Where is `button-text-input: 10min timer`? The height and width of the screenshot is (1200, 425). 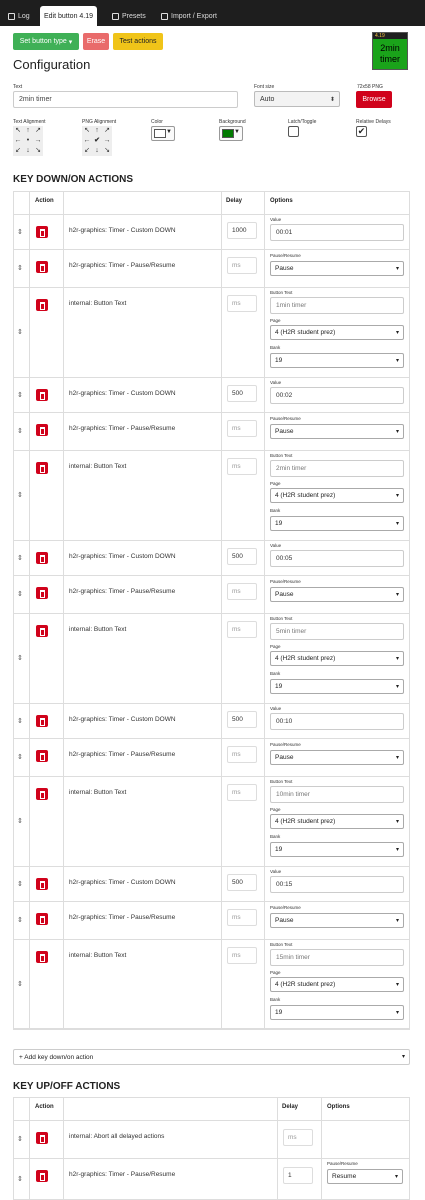
button-text-input: 10min timer is located at coordinates (337, 794).